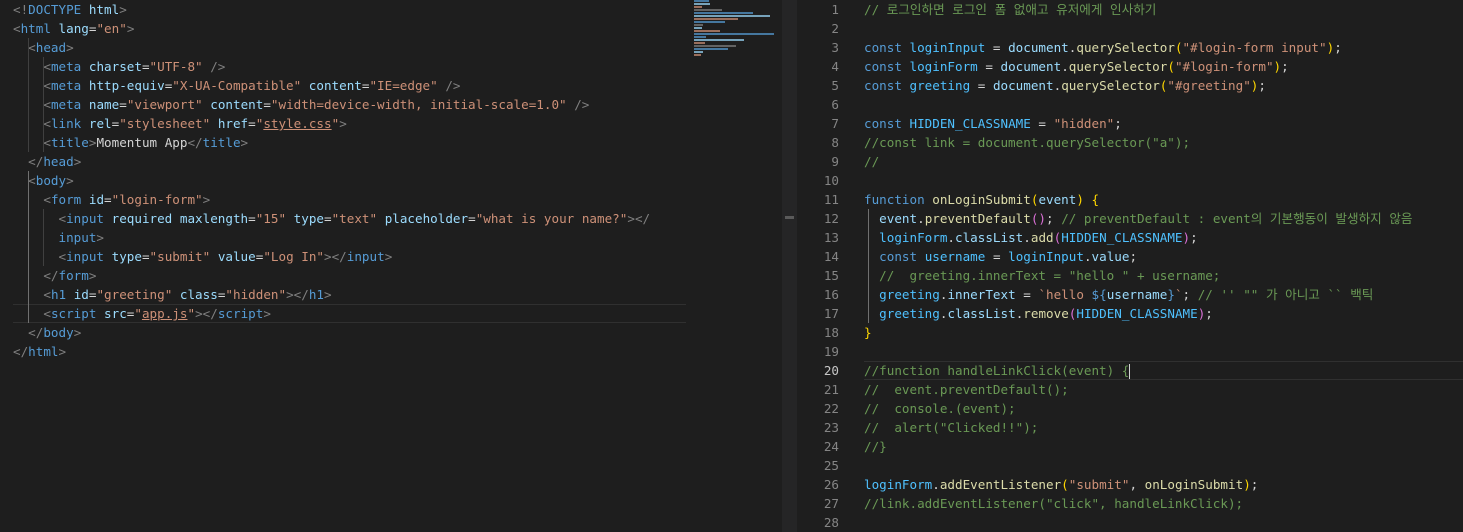  I want to click on code-token: form, so click(73, 275).